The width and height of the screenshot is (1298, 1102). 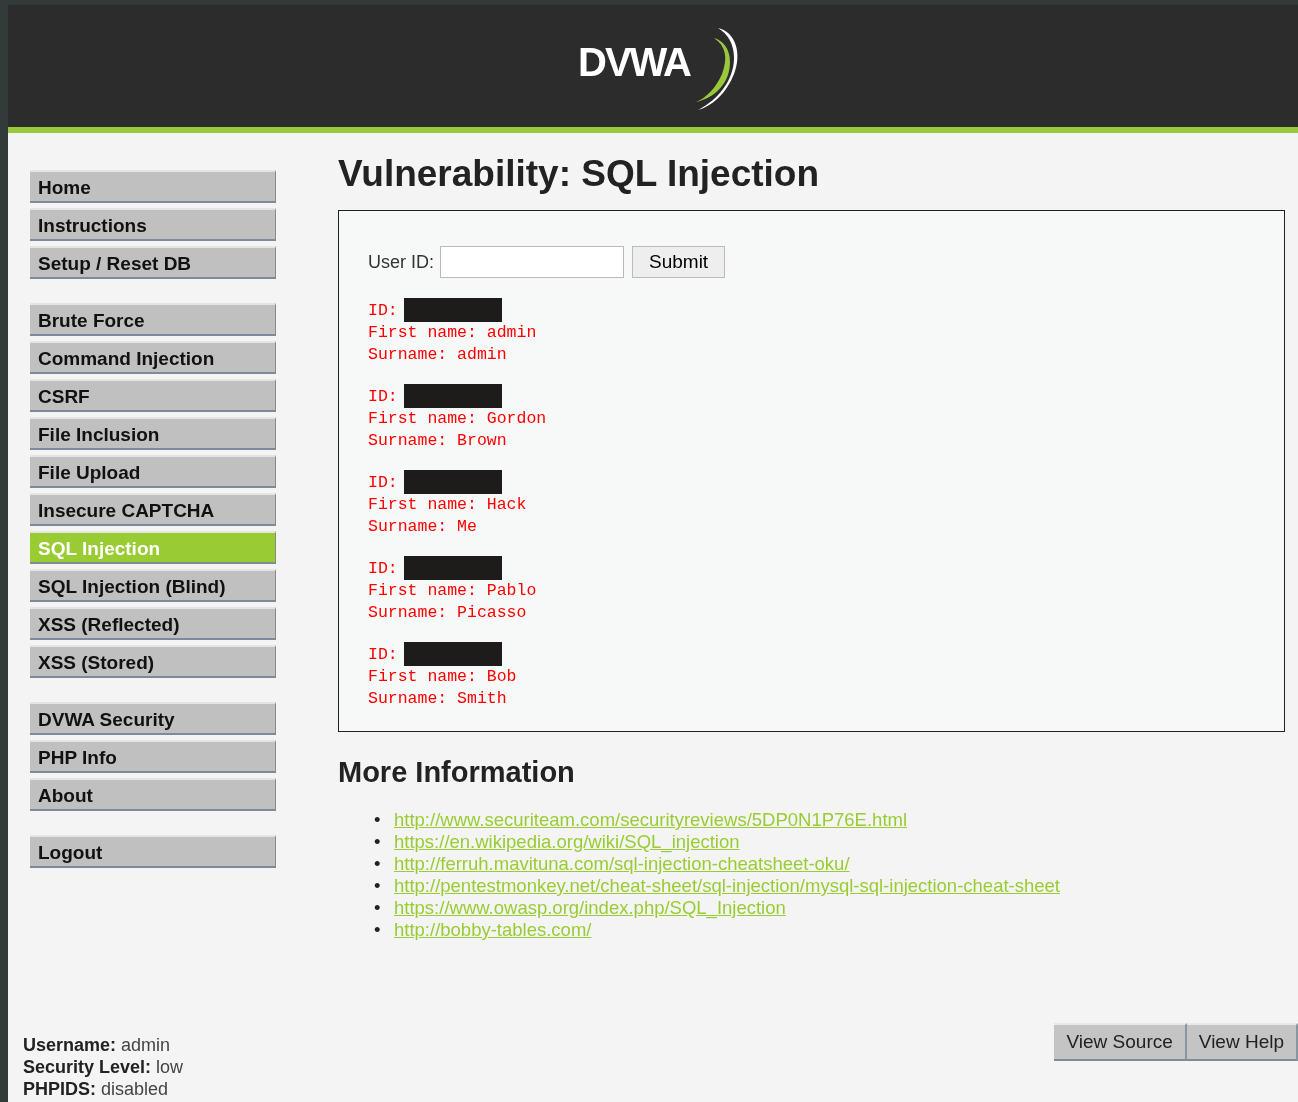 What do you see at coordinates (448, 613) in the screenshot?
I see `surname-text: Surname: Picasso` at bounding box center [448, 613].